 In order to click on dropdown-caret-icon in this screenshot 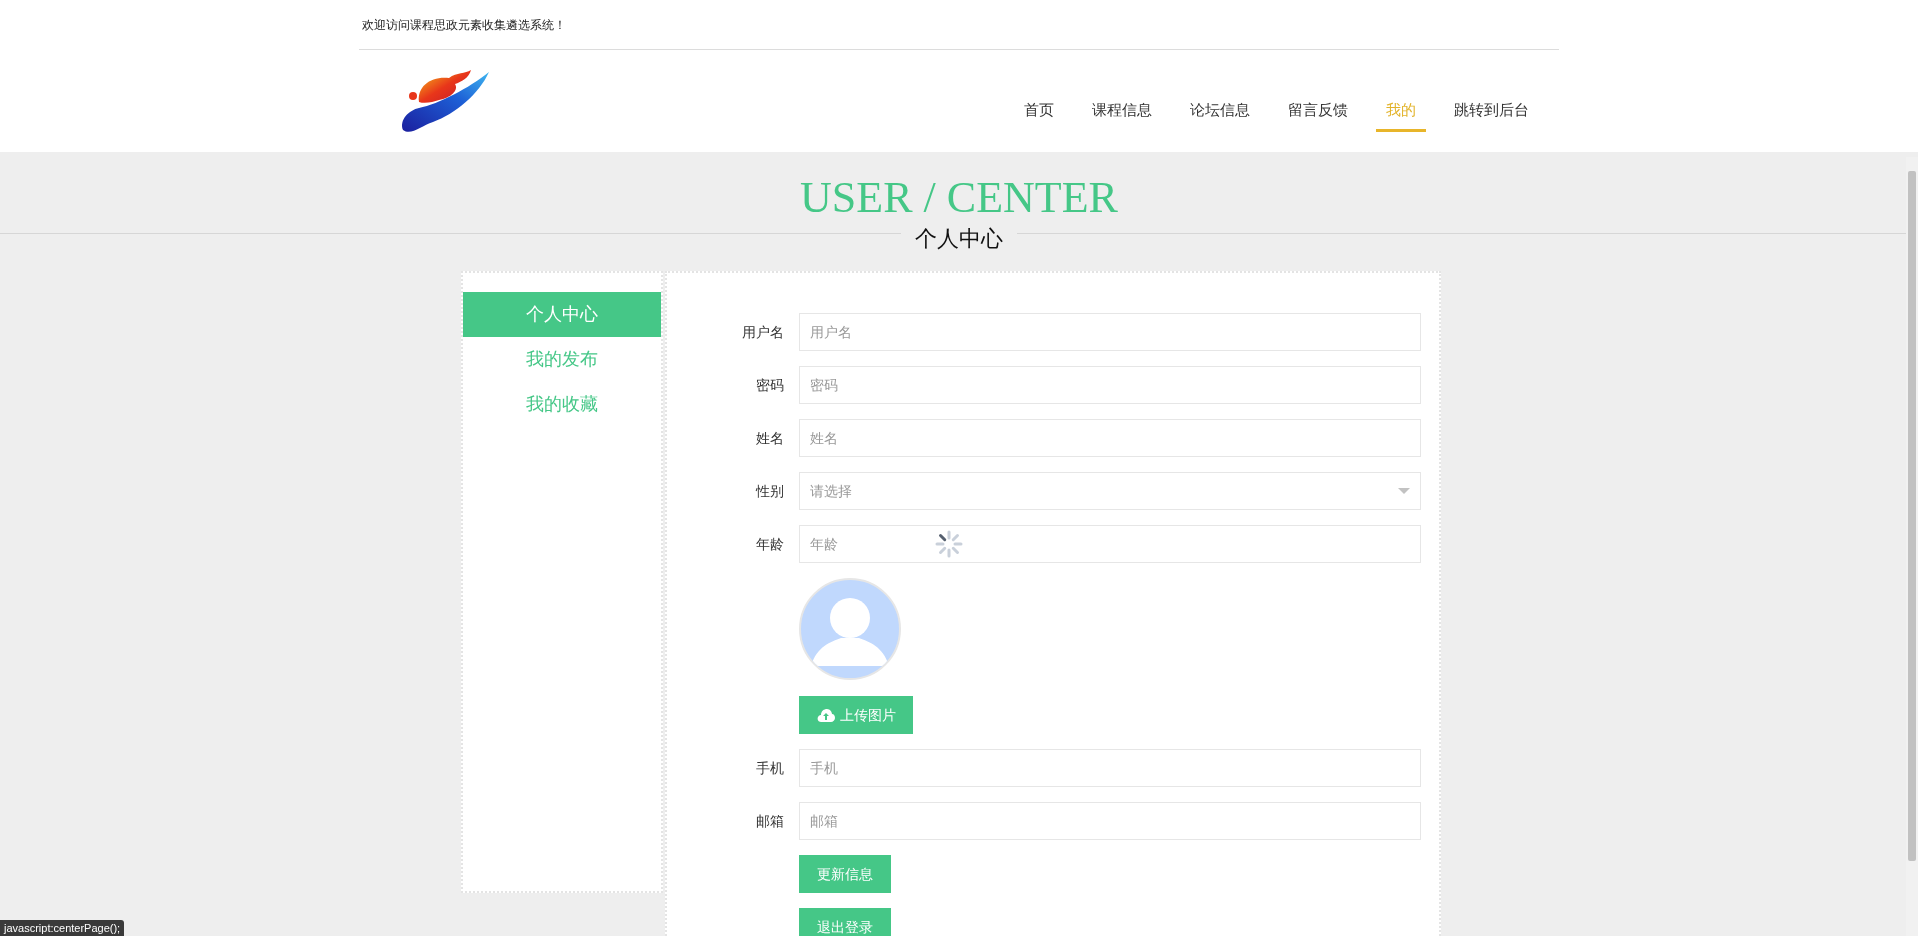, I will do `click(1404, 491)`.